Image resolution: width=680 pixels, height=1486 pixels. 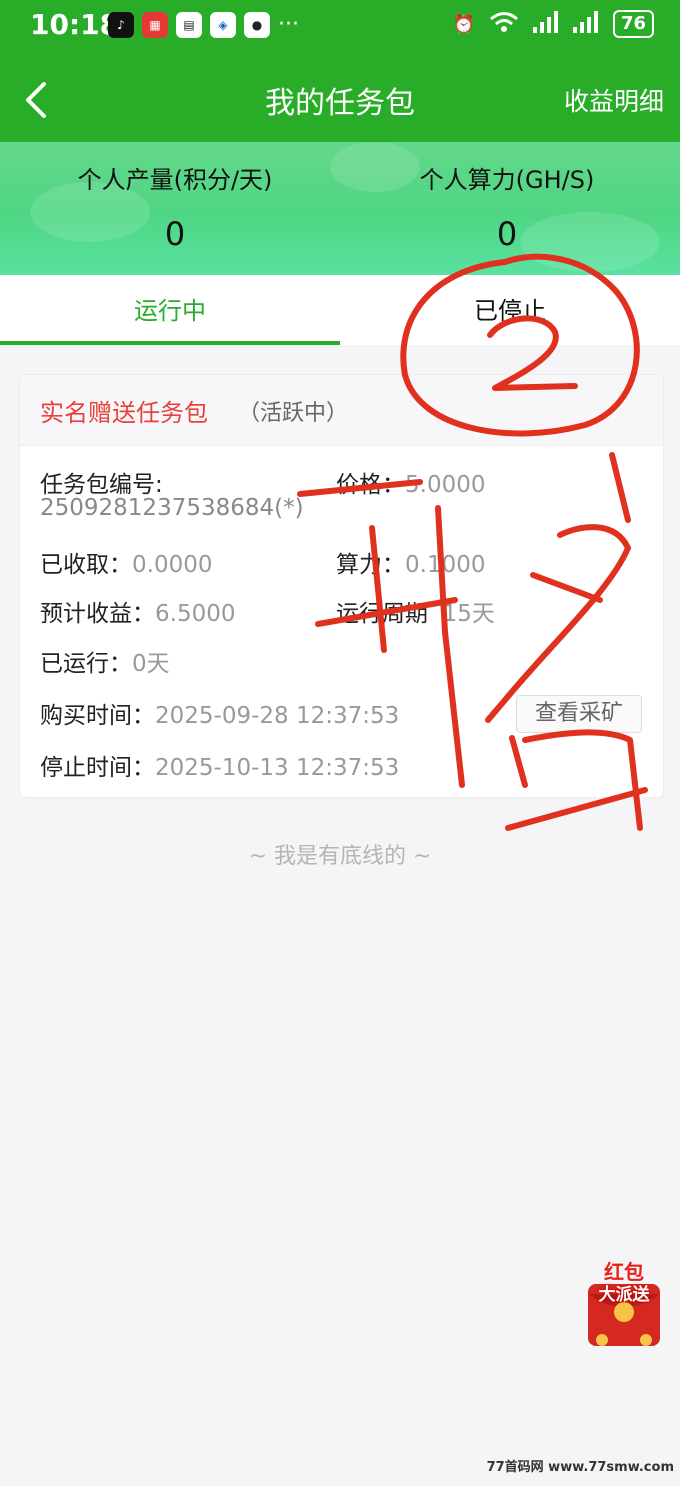 I want to click on power-label: 算力：, so click(x=370, y=565).